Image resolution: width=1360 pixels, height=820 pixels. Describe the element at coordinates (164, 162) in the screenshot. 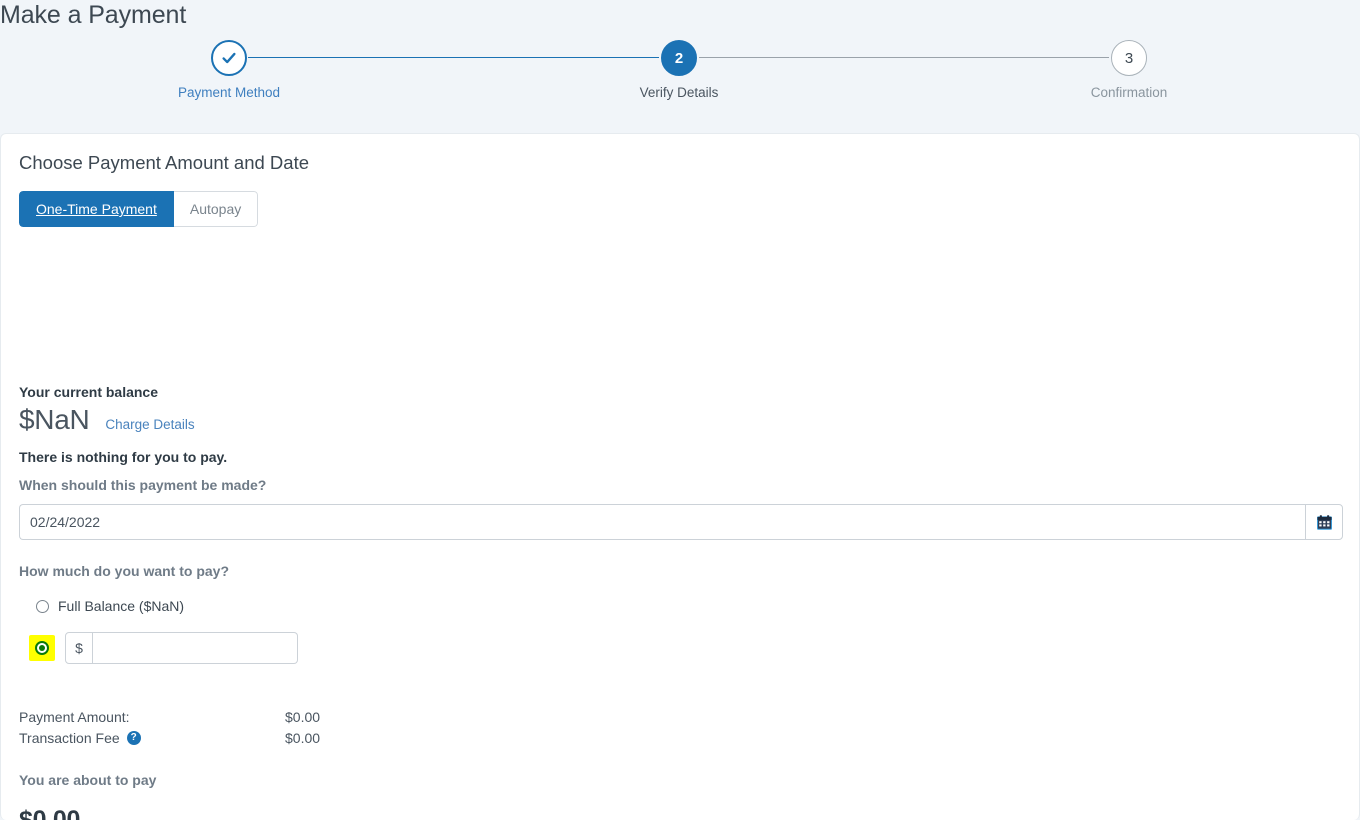

I see `card-title: Choose Payment Amount and Date` at that location.